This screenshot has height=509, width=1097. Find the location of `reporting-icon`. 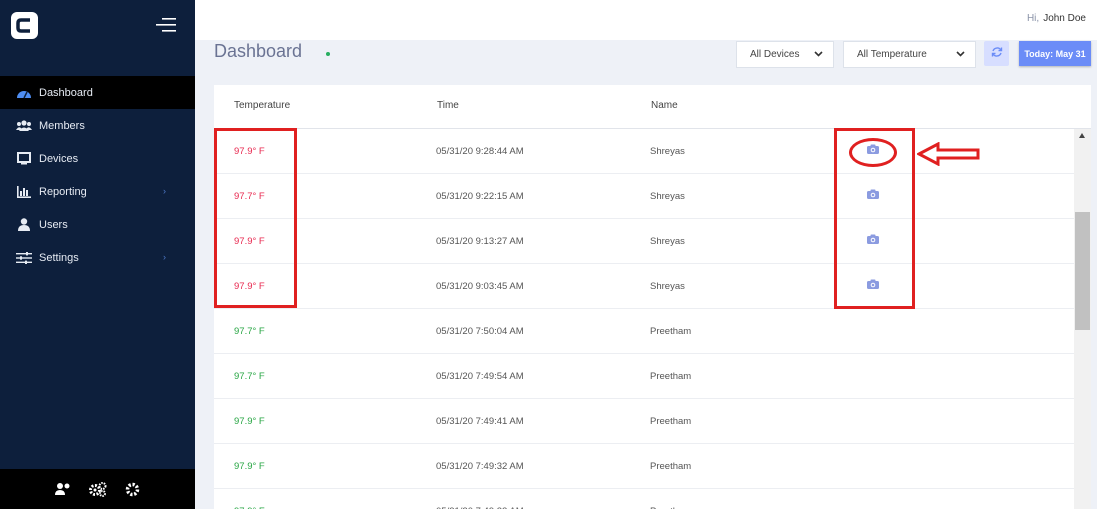

reporting-icon is located at coordinates (24, 192).